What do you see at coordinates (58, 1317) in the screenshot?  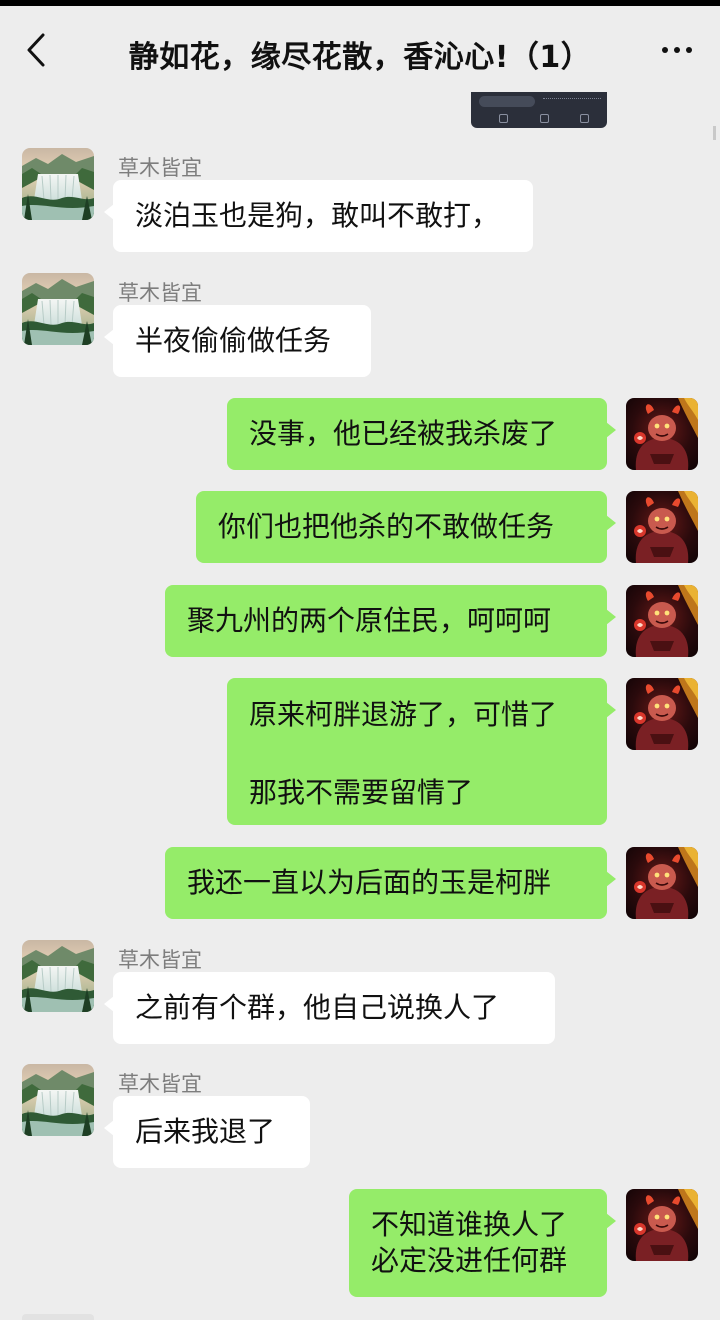 I see `next-avatar-edge` at bounding box center [58, 1317].